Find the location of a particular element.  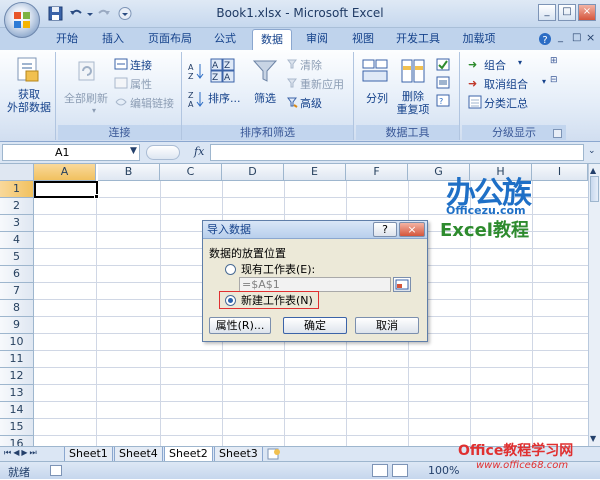

tab-review: 审阅 is located at coordinates (317, 39).